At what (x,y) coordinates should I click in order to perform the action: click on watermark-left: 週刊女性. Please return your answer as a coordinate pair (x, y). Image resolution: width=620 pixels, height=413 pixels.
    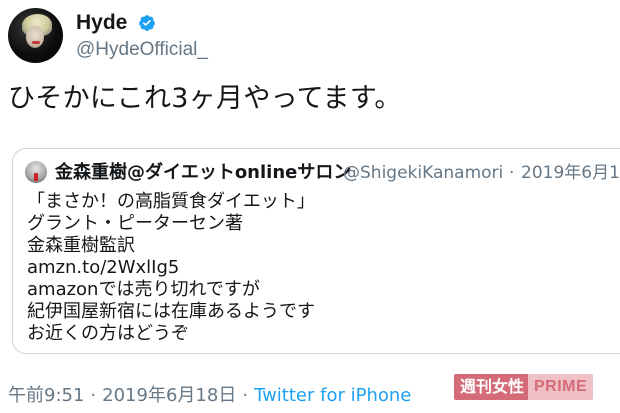
    Looking at the image, I should click on (492, 387).